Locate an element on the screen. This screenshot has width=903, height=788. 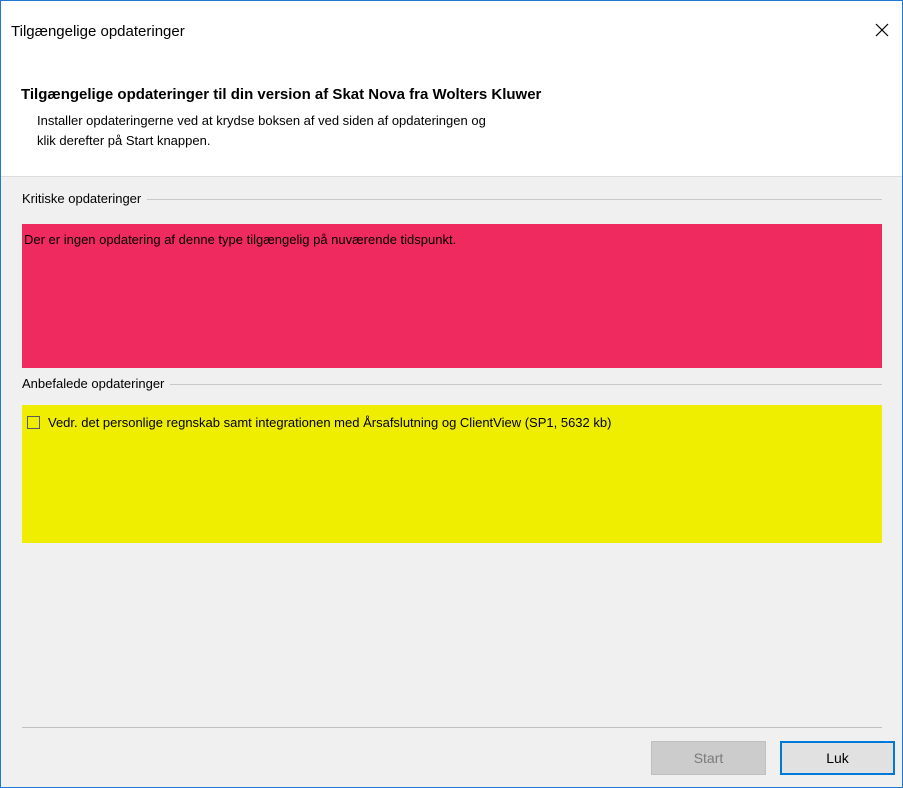
close-icon is located at coordinates (882, 31).